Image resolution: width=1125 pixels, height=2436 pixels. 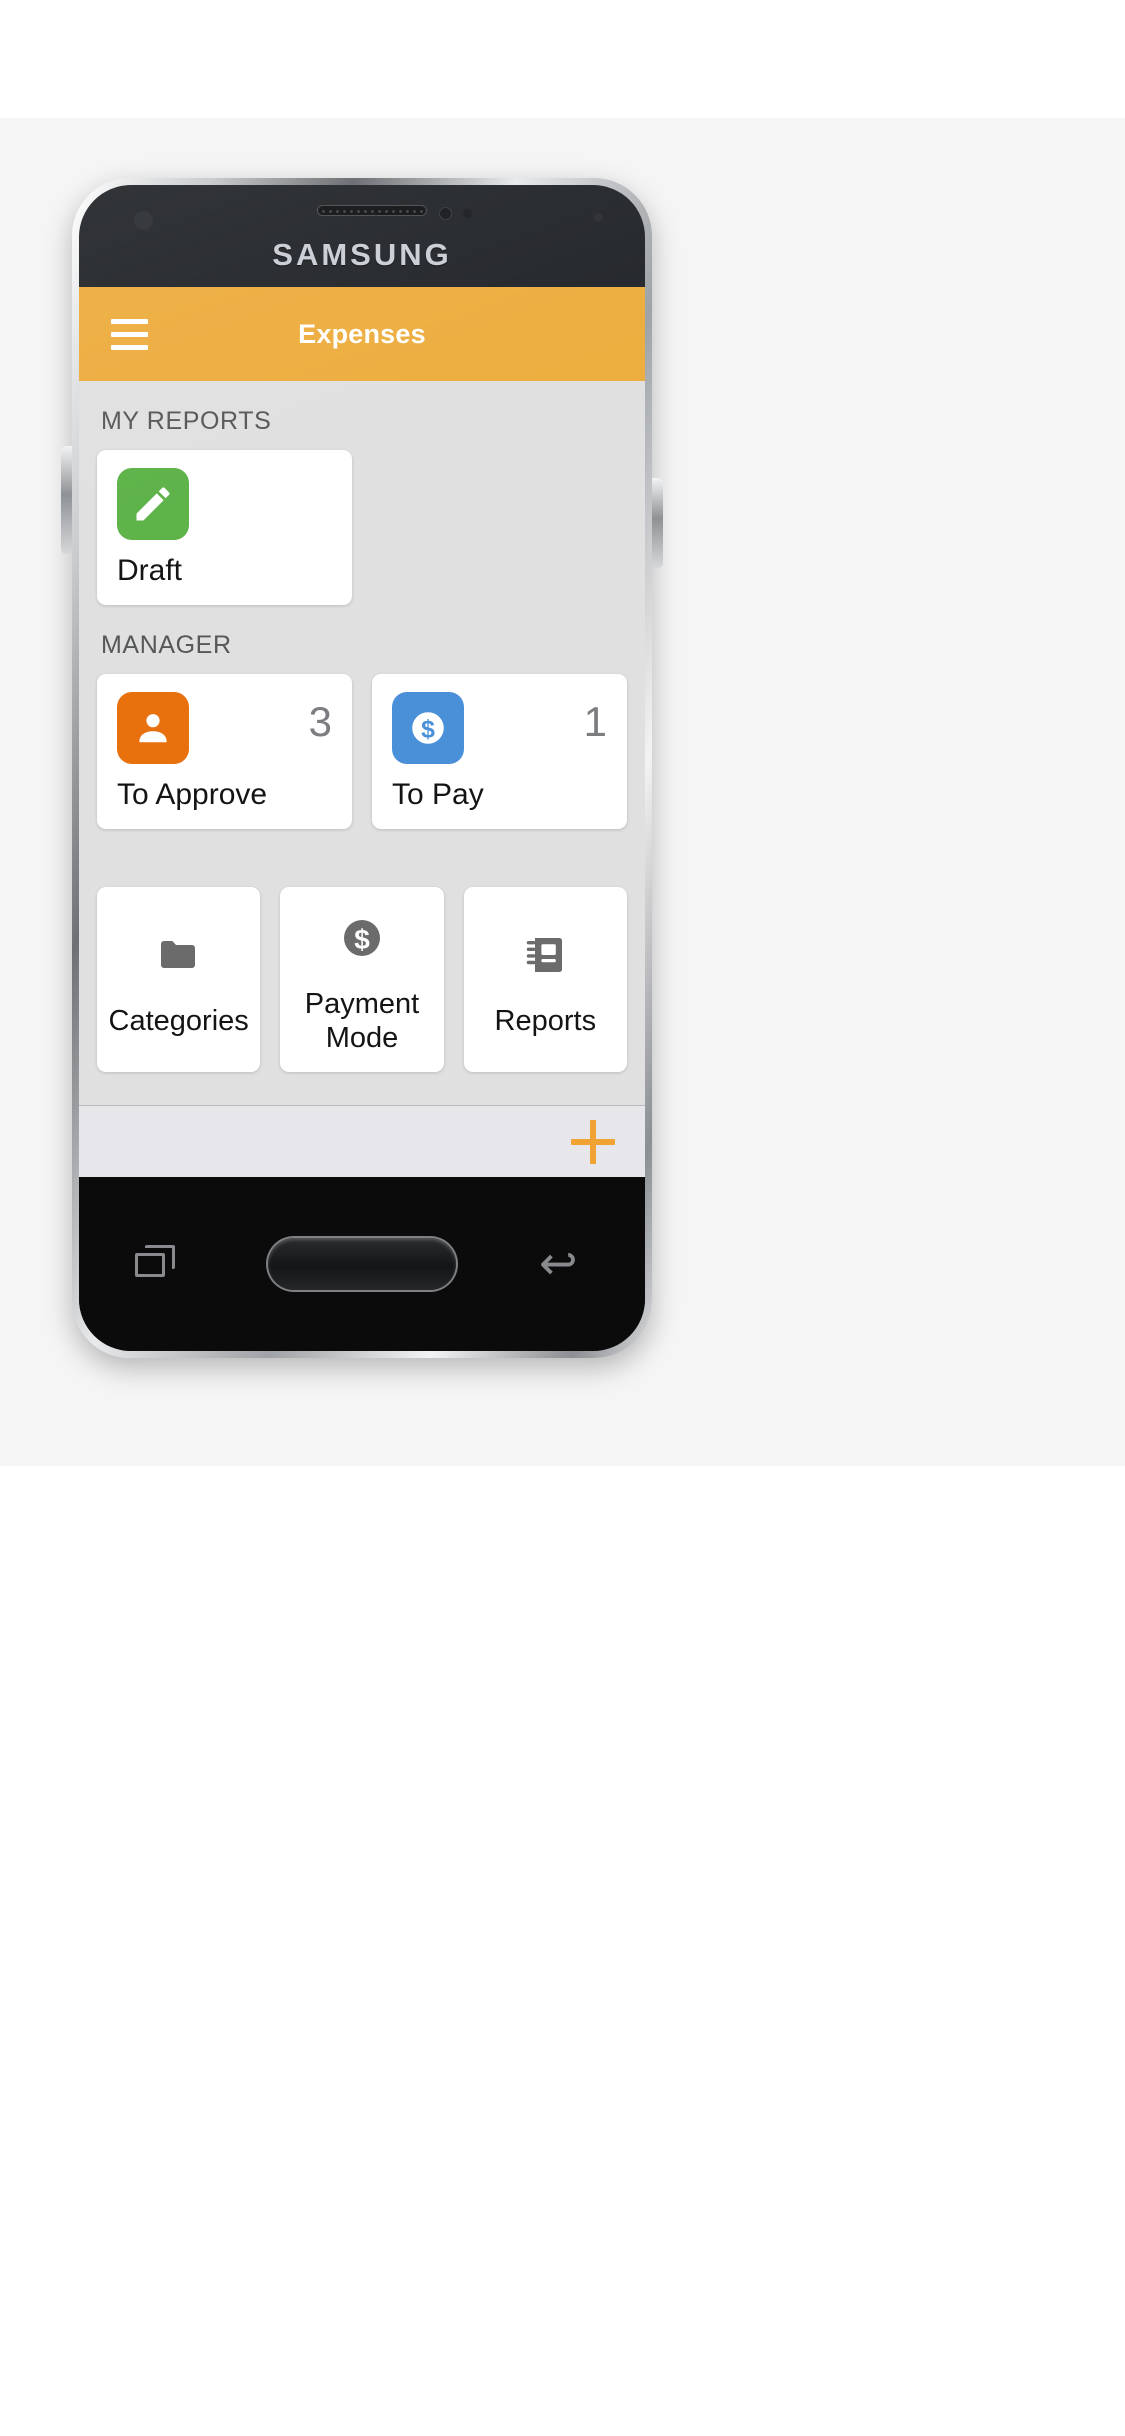 I want to click on app-bar: Expenses, so click(x=362, y=334).